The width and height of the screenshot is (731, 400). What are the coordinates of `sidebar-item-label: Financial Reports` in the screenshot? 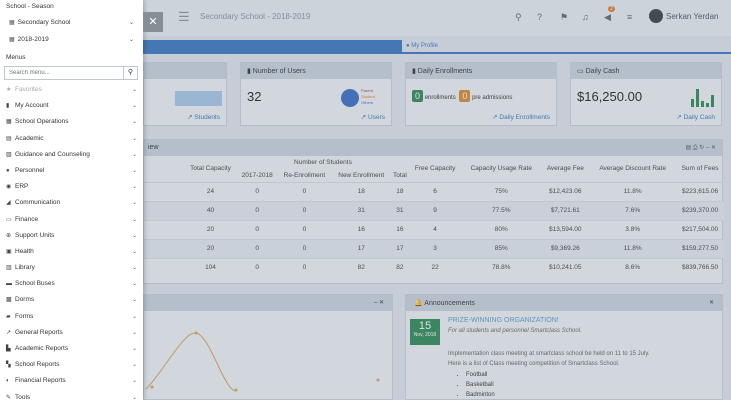 It's located at (40, 381).